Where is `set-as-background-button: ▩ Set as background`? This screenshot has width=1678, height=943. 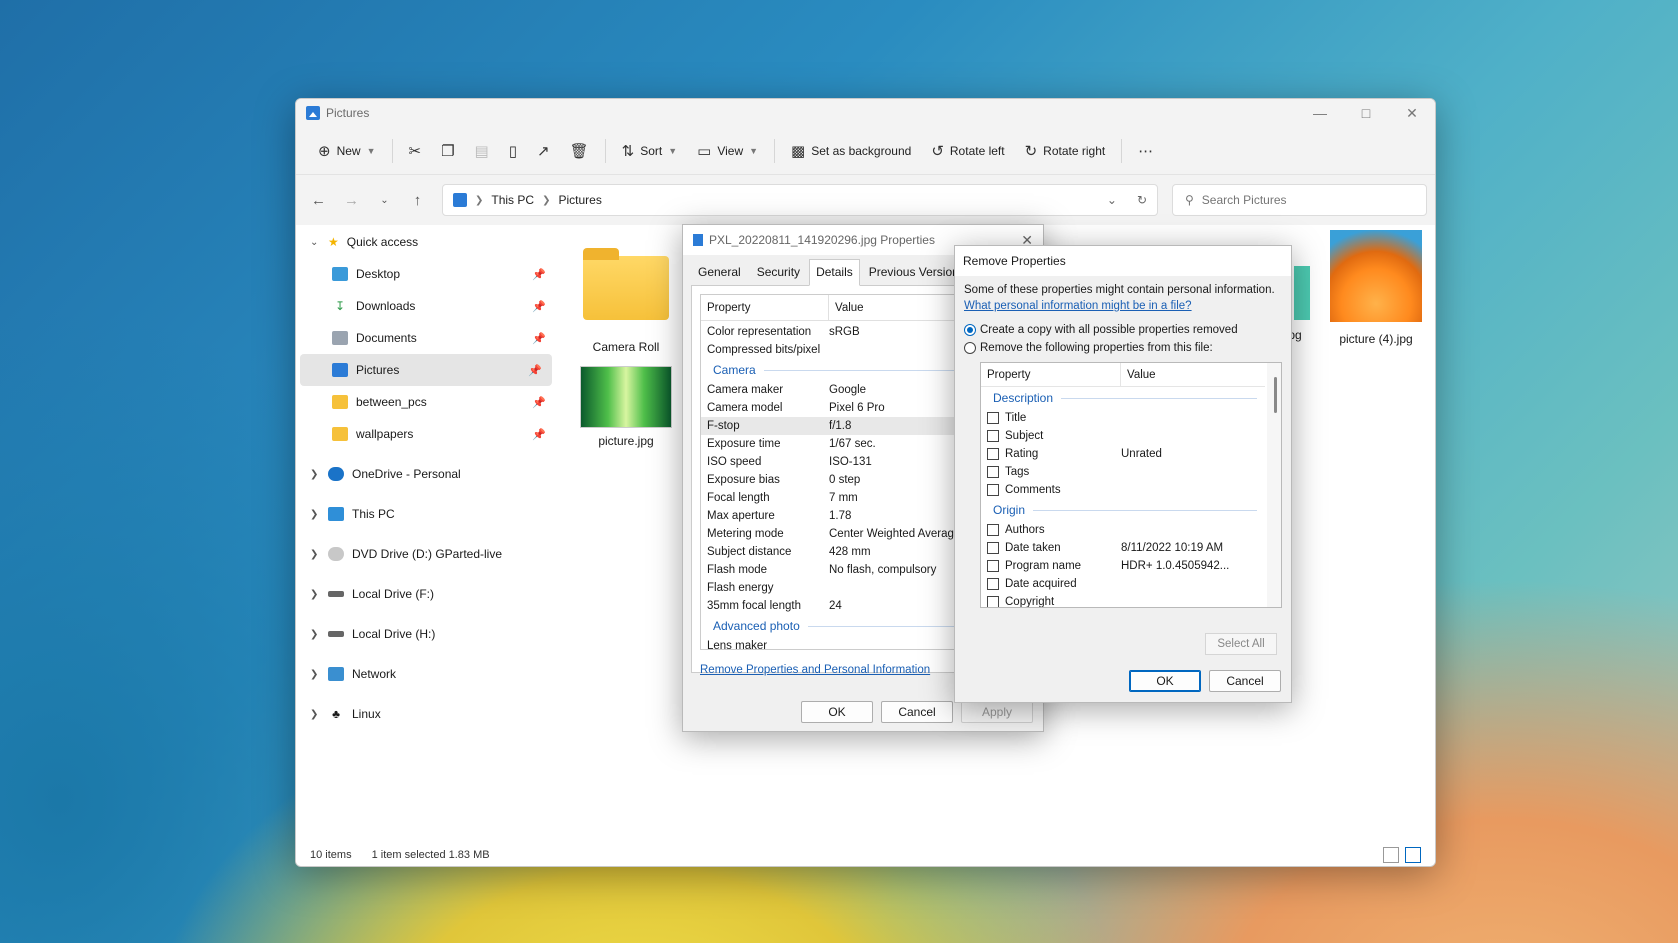
set-as-background-button: ▩ Set as background is located at coordinates (851, 151).